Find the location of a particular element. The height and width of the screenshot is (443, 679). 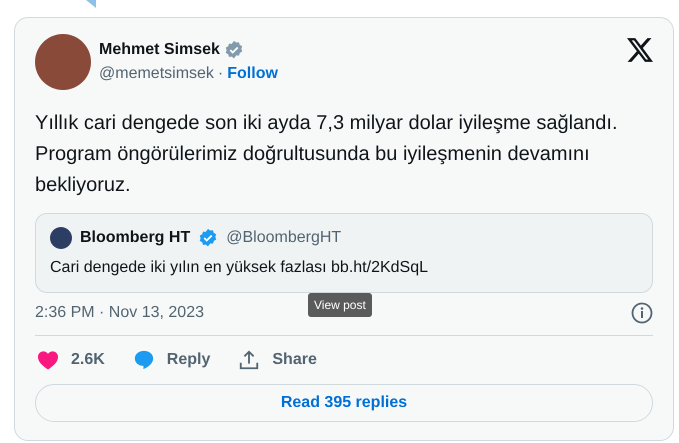

x-logo-icon is located at coordinates (640, 50).